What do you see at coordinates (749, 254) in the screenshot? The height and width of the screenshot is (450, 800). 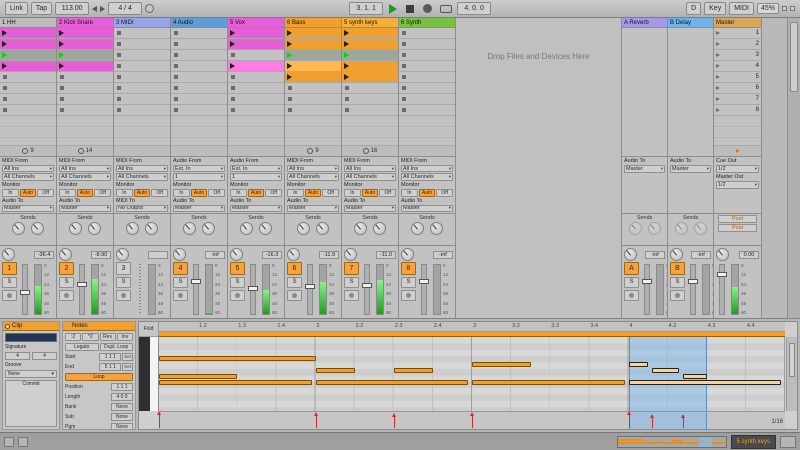 I see `master-volume-value: 0.00` at bounding box center [749, 254].